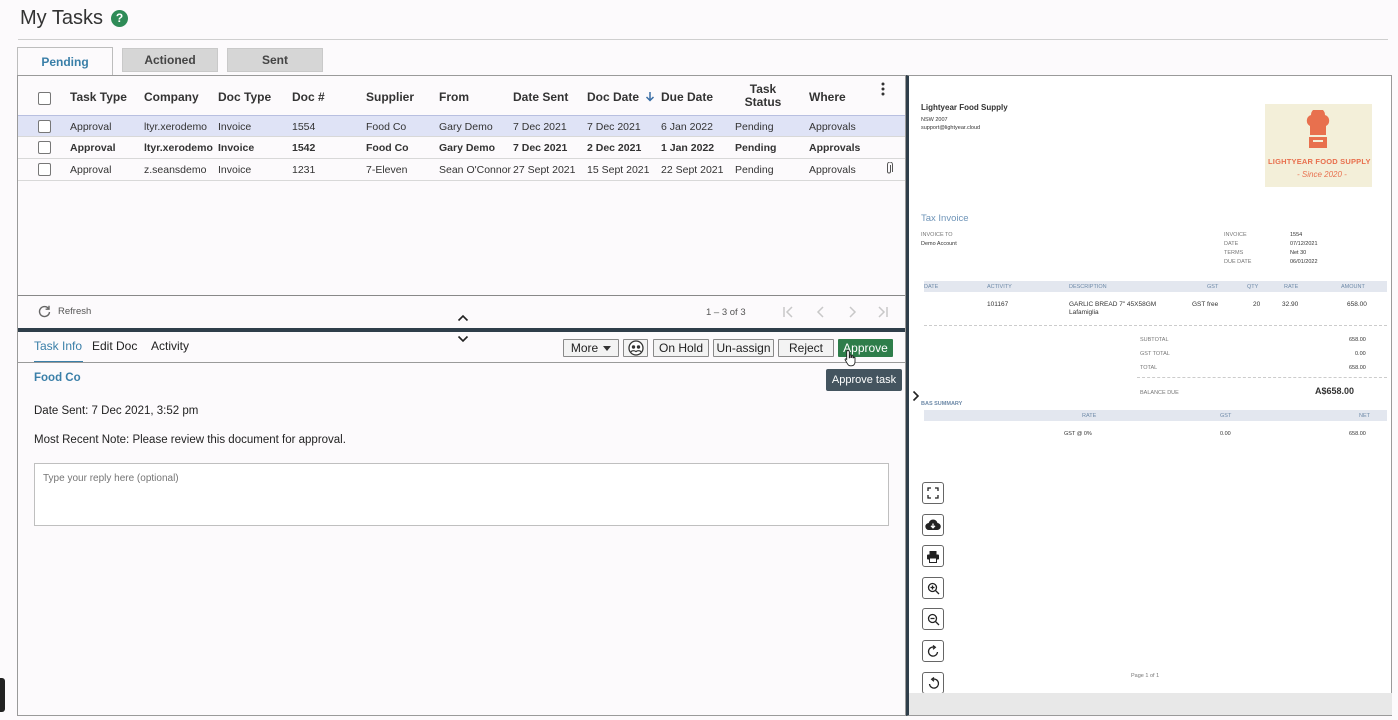 Image resolution: width=1398 pixels, height=720 pixels. Describe the element at coordinates (1360, 354) in the screenshot. I see `gst-total-value: 0.00` at that location.